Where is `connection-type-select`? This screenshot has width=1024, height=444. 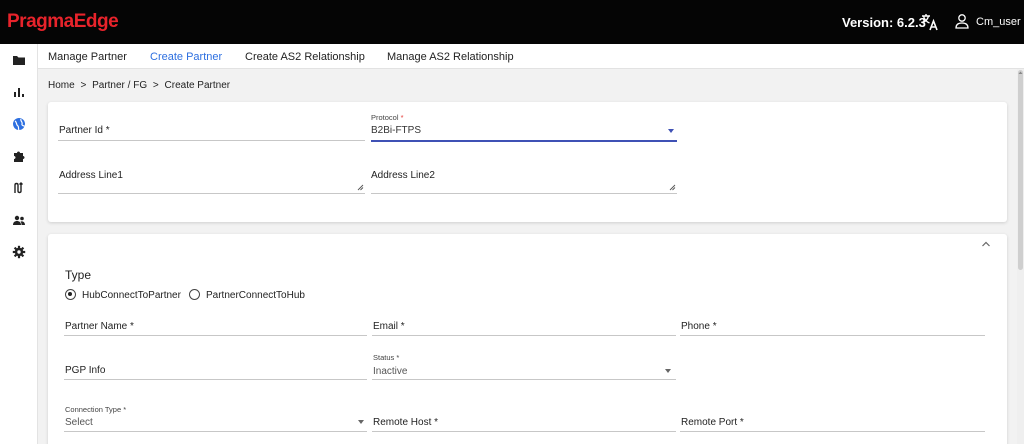
connection-type-select is located at coordinates (215, 431).